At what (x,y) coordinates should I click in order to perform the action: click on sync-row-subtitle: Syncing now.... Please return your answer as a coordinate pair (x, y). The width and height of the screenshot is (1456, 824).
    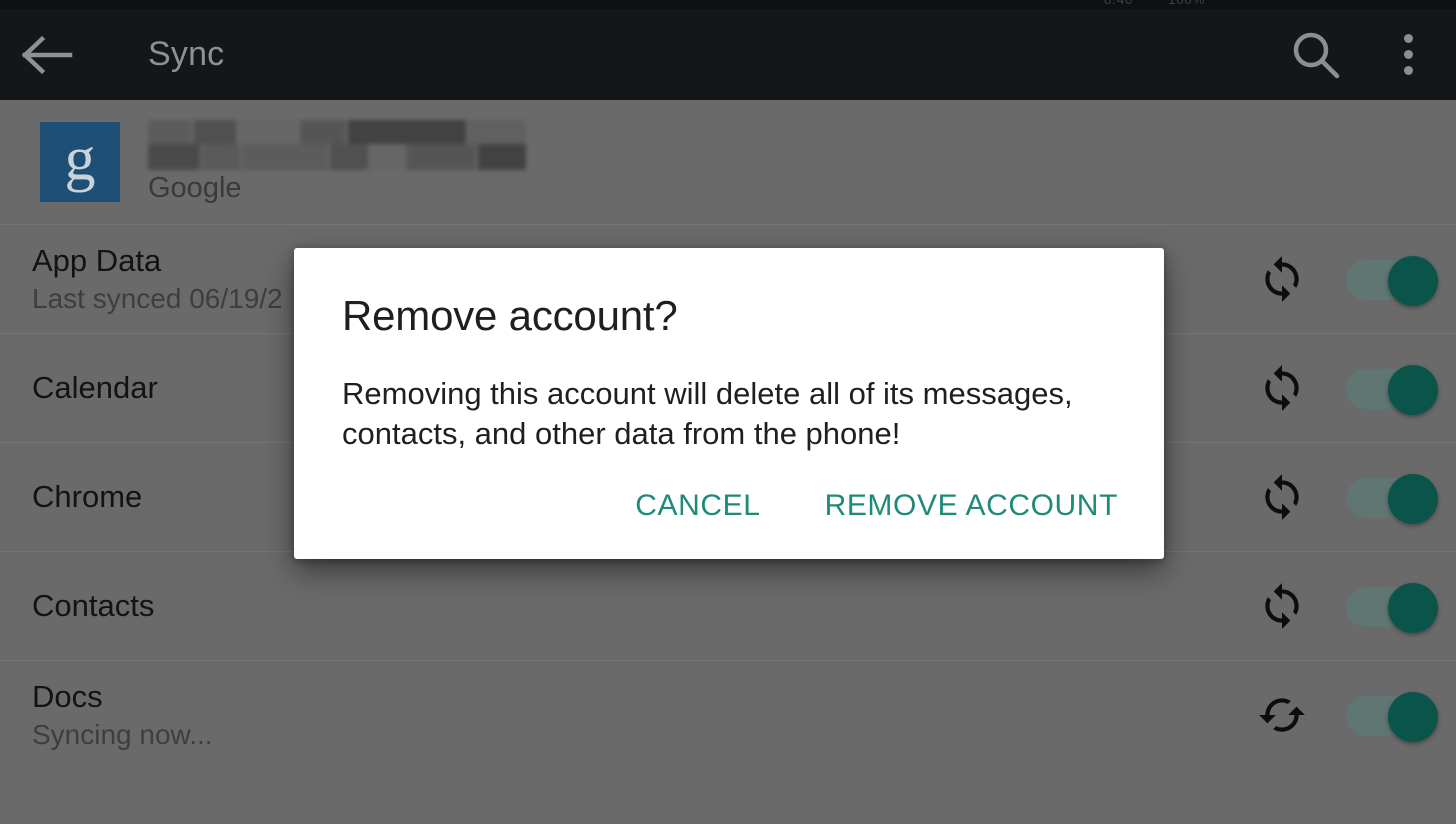
    Looking at the image, I should click on (122, 734).